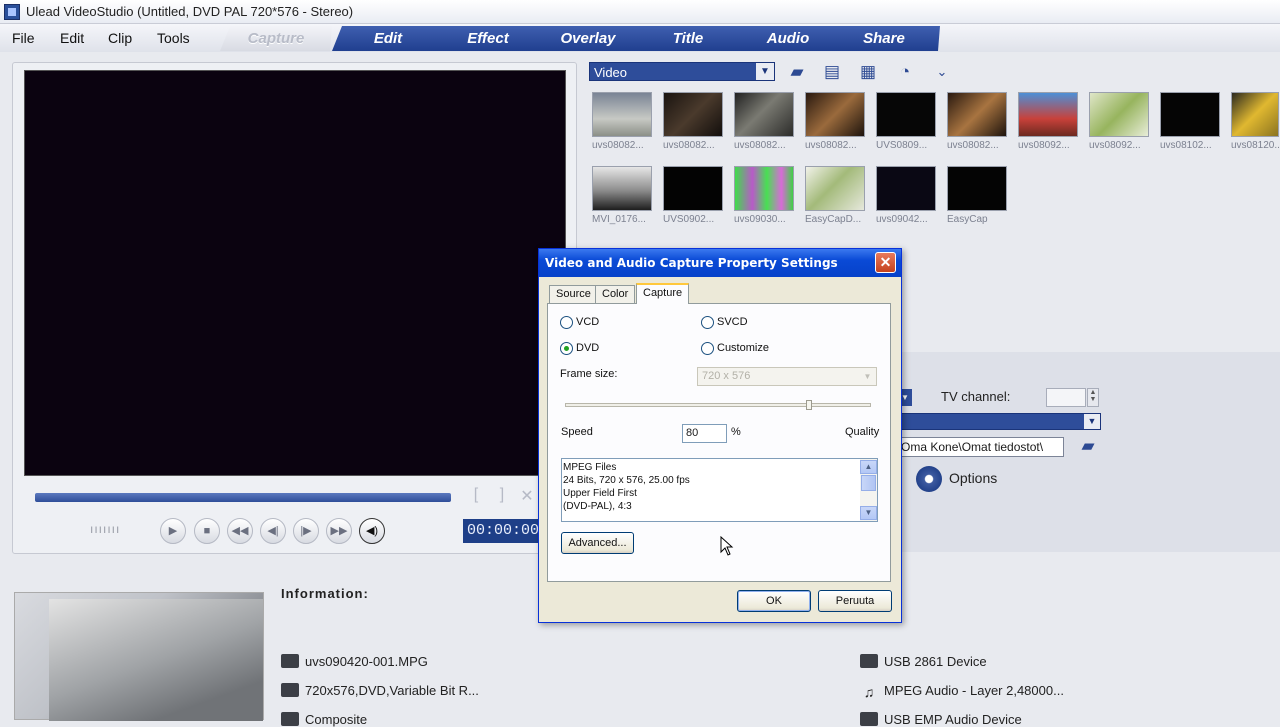 The image size is (1280, 727). I want to click on library-clip: EasyCap, so click(978, 199).